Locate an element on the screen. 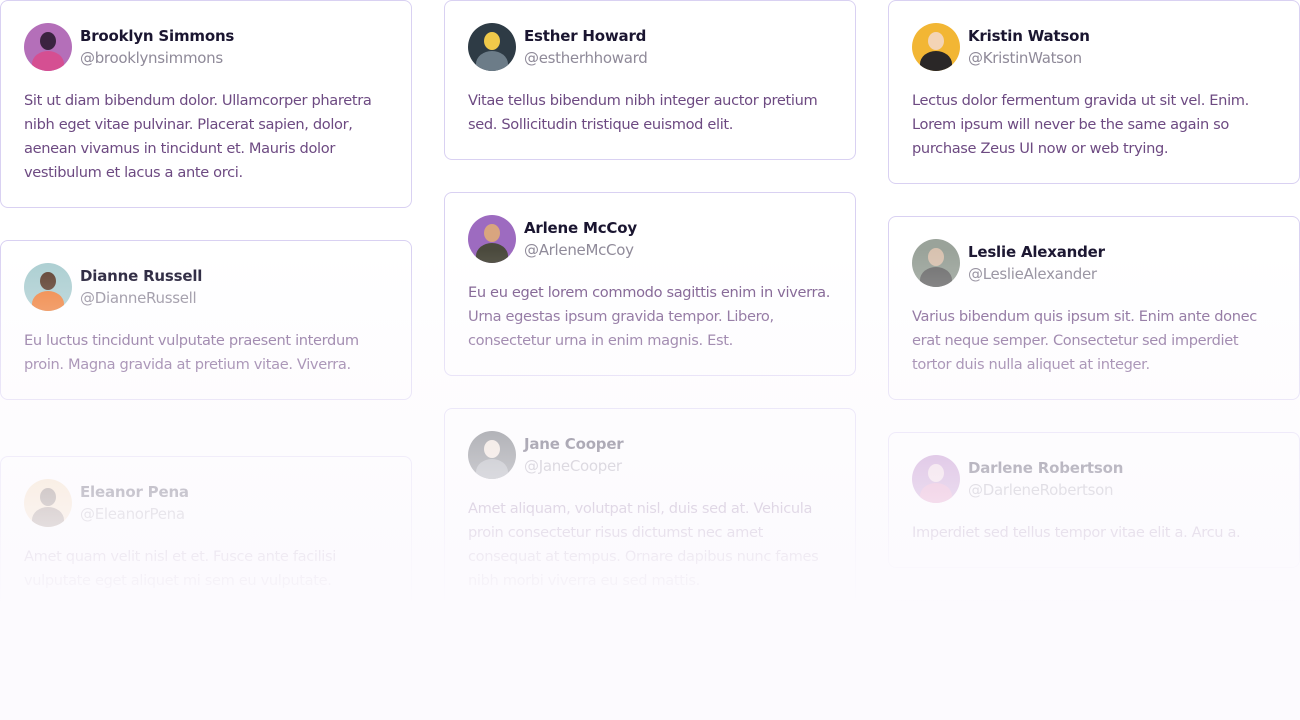 This screenshot has width=1300, height=720. author-name: Kristin Watson is located at coordinates (1029, 36).